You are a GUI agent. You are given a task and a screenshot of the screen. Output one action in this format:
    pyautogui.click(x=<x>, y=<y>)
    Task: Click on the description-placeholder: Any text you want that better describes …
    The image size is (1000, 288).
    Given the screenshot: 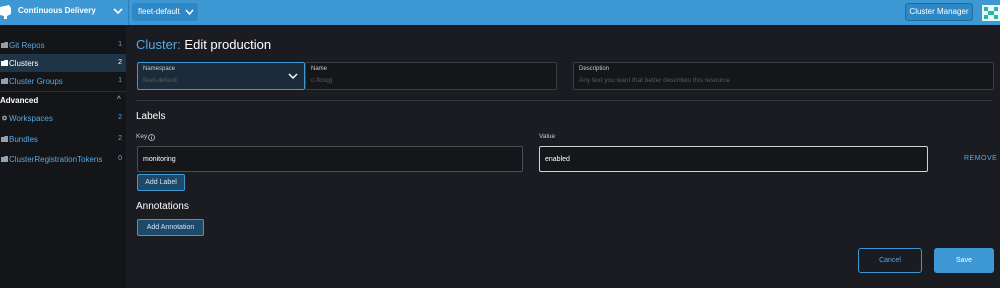 What is the action you would take?
    pyautogui.click(x=655, y=80)
    